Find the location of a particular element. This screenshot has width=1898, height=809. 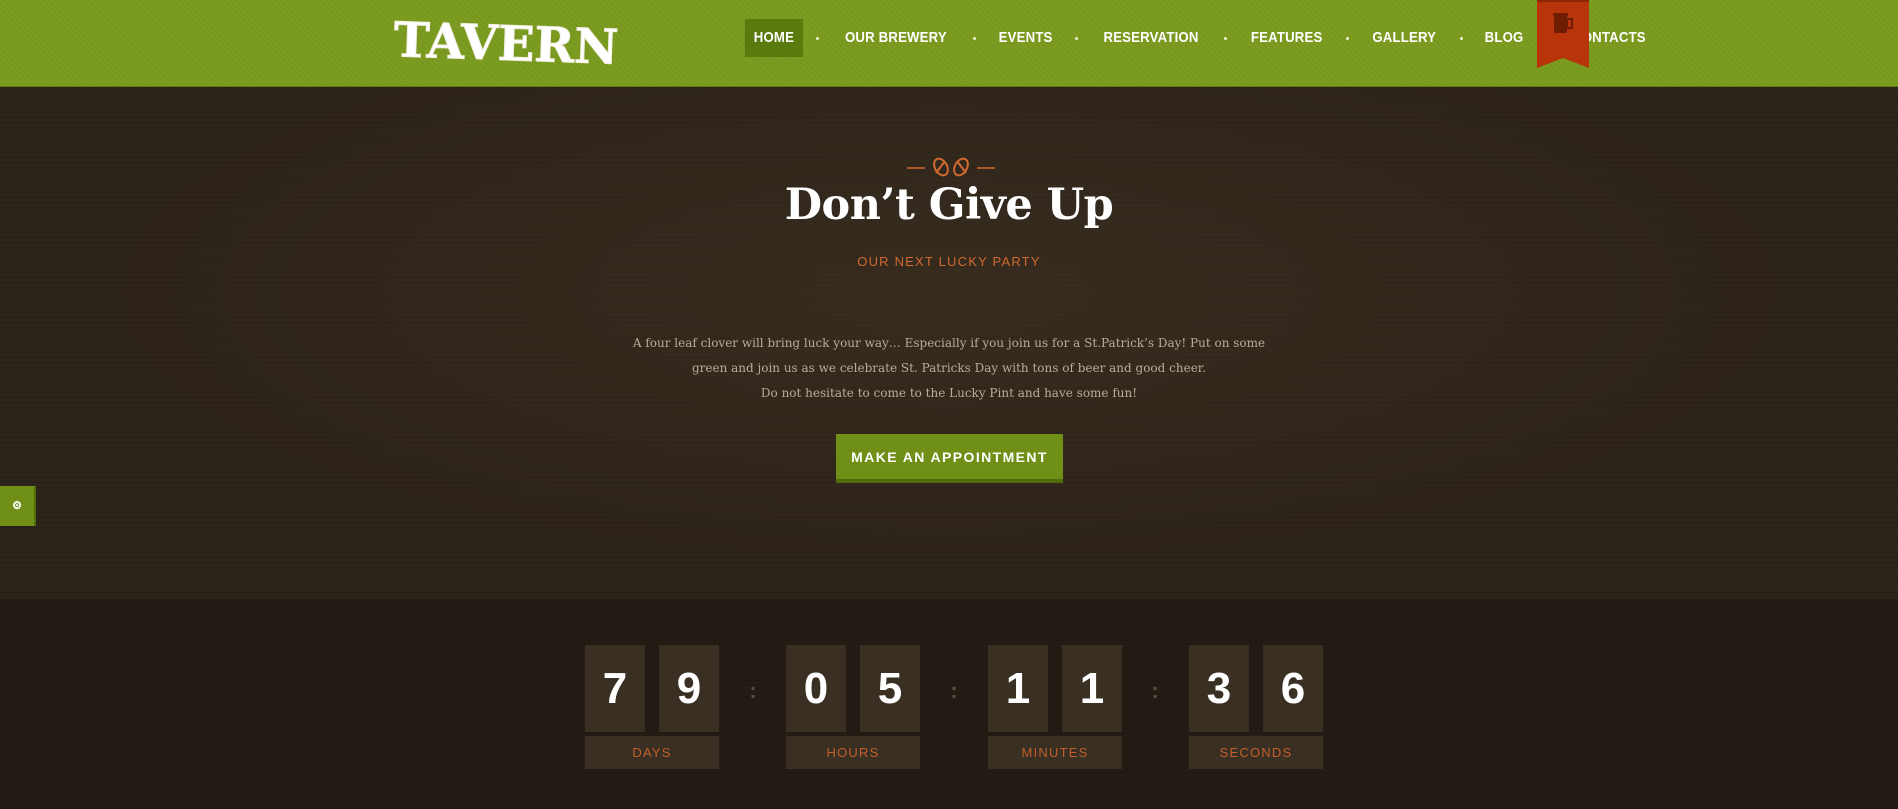

countdown-digit: 3 is located at coordinates (1219, 688).